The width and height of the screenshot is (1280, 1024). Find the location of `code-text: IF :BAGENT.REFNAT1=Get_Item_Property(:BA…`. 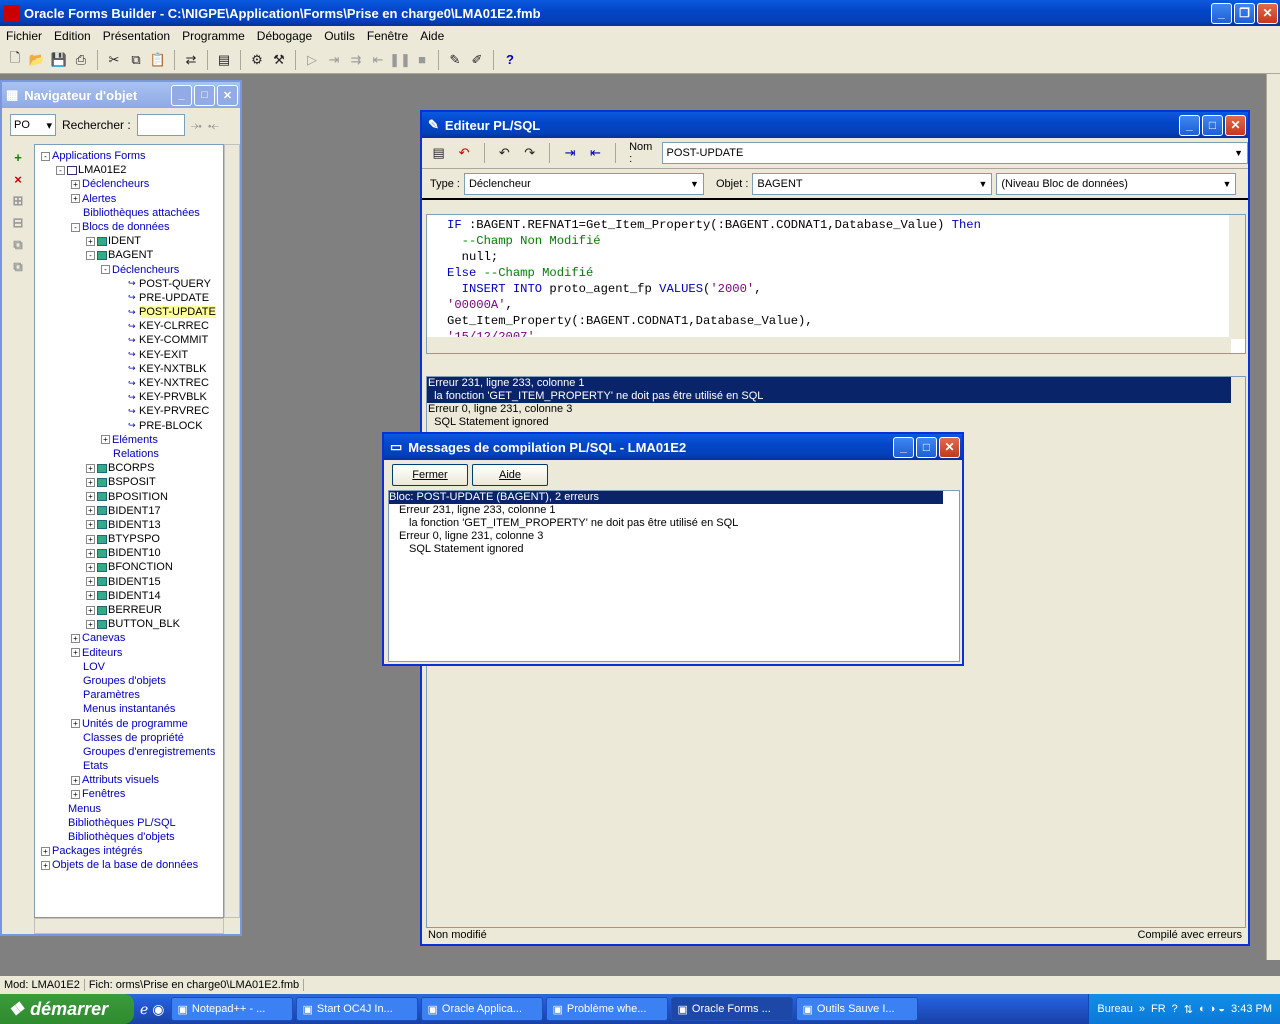

code-text: IF :BAGENT.REFNAT1=Get_Item_Property(:BA… is located at coordinates (714, 285).